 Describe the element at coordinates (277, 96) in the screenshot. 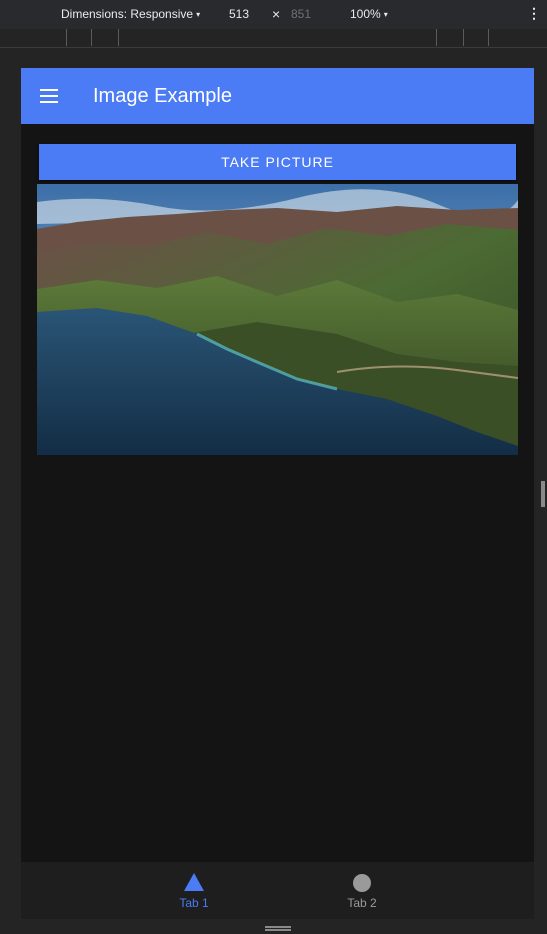

I see `app-bar: Image Example` at that location.